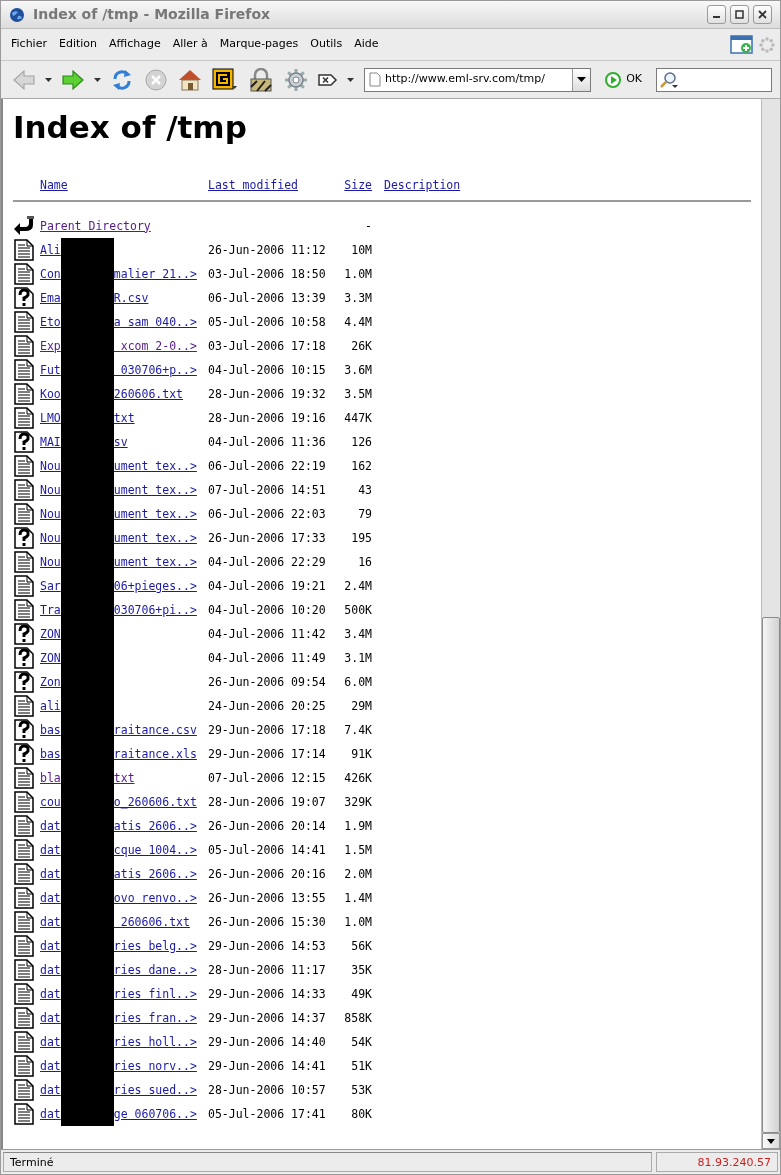 The width and height of the screenshot is (781, 1175). I want to click on file-link: 260606.txt, so click(148, 394).